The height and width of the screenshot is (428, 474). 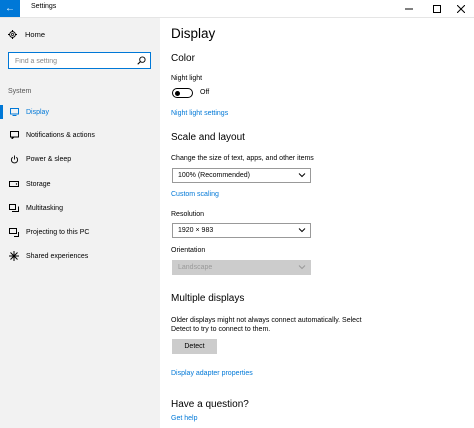 I want to click on multiple-displays-heading: Multiple displays, so click(x=208, y=298).